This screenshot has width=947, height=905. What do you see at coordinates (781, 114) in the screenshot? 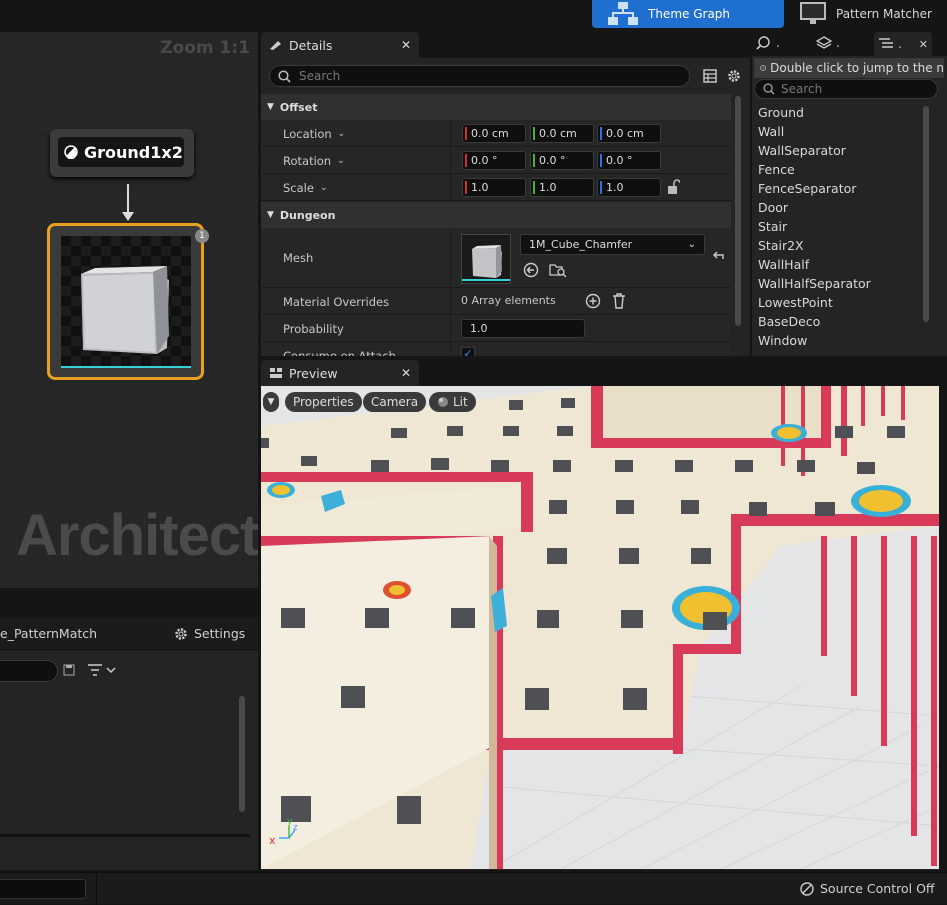
I see `marker-list-item: Ground` at bounding box center [781, 114].